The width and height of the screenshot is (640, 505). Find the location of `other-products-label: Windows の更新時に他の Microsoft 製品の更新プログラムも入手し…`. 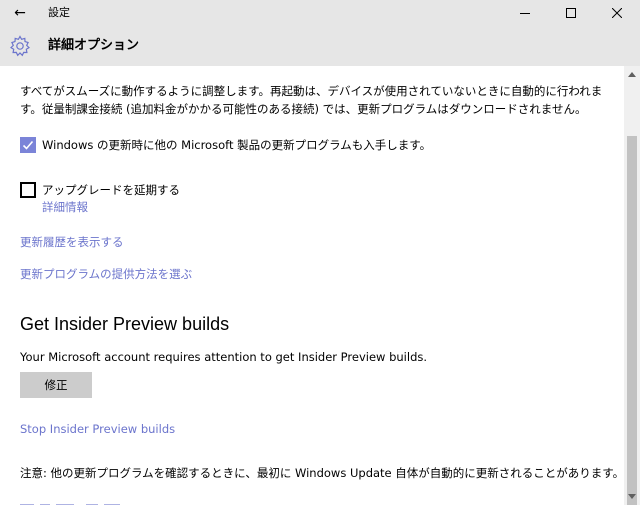

other-products-label: Windows の更新時に他の Microsoft 製品の更新プログラムも入手し… is located at coordinates (237, 145).